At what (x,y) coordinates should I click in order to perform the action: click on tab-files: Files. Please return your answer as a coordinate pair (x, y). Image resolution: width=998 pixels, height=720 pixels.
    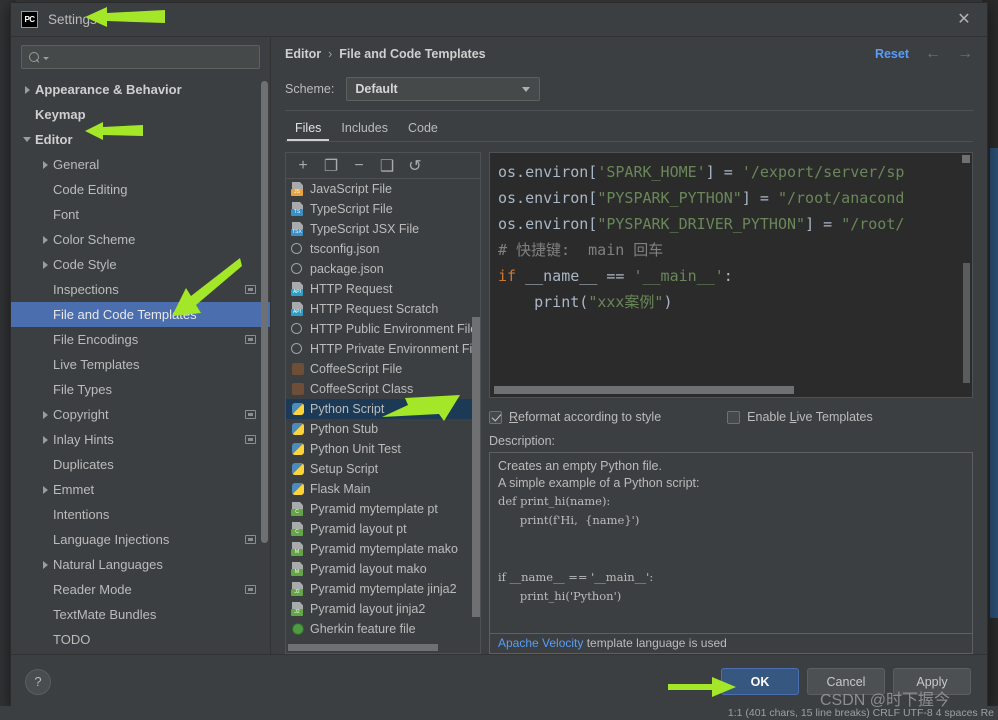
    Looking at the image, I should click on (308, 131).